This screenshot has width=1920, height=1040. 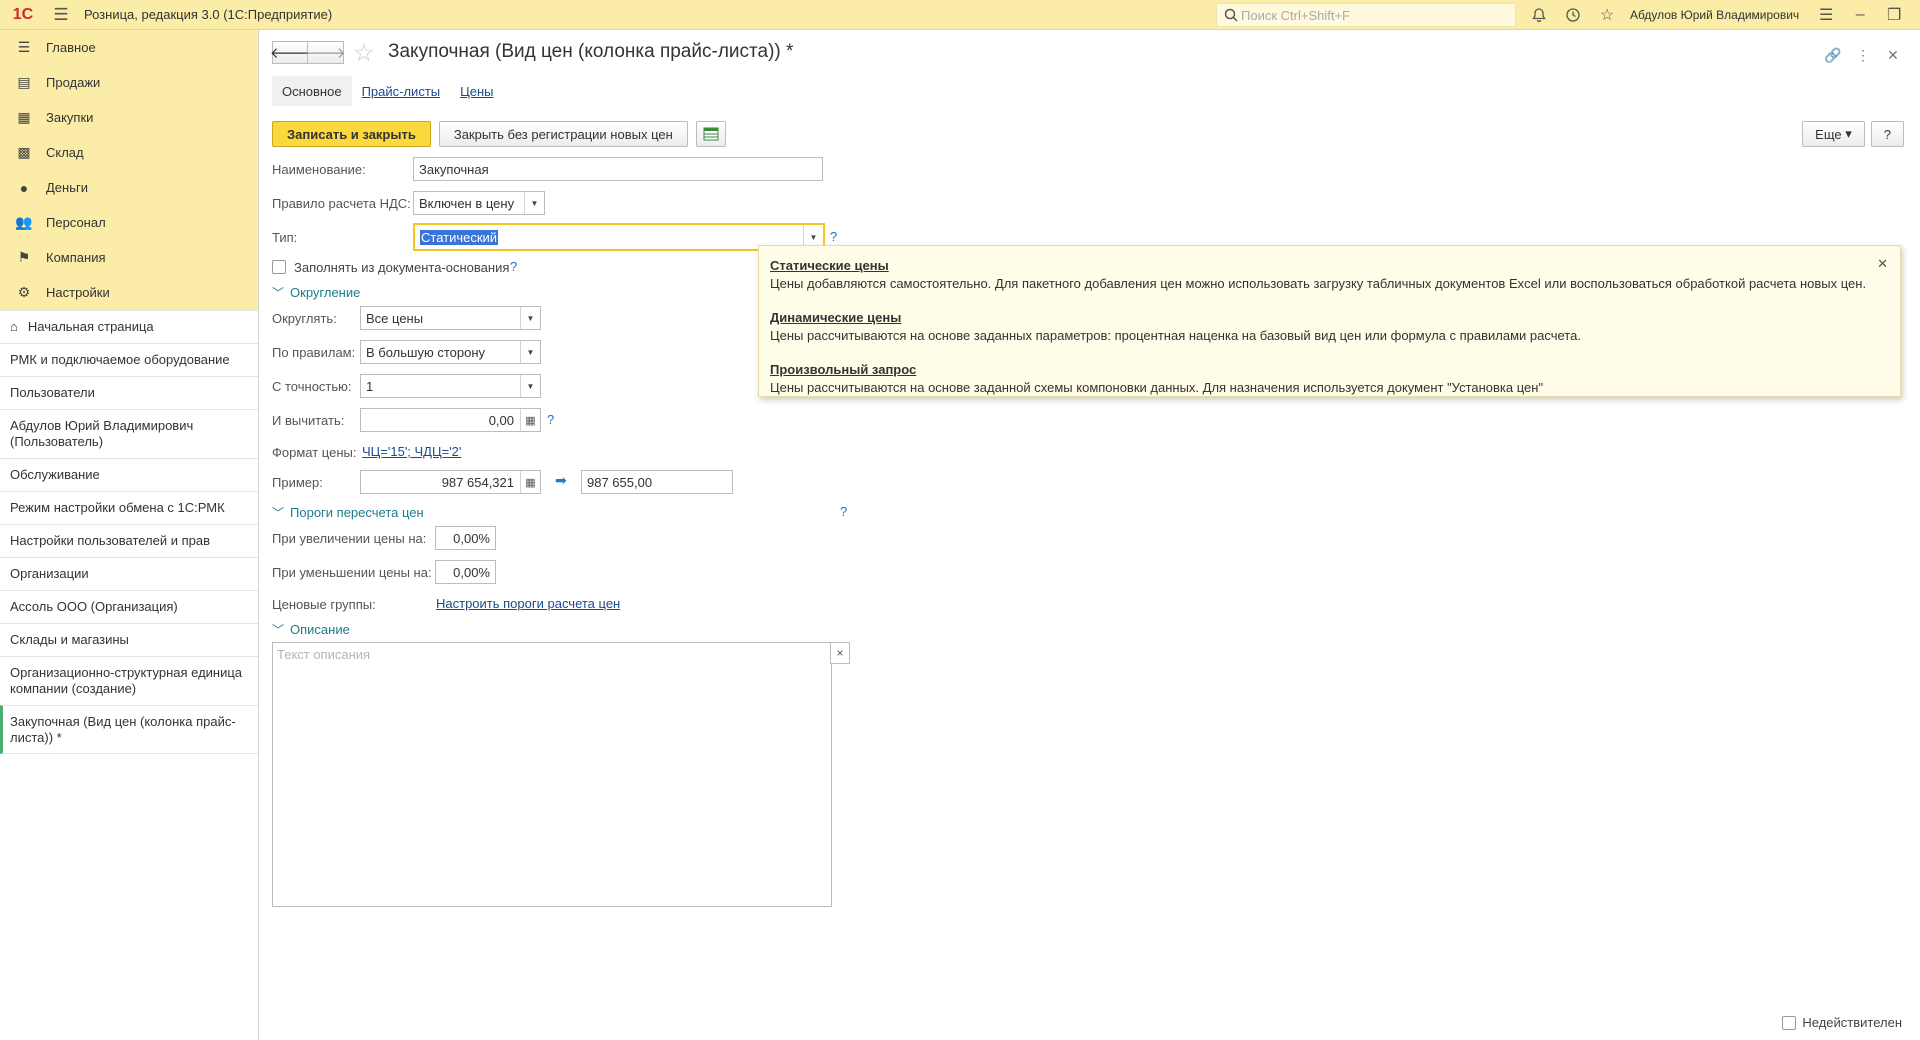 What do you see at coordinates (129, 606) in the screenshot?
I see `open-window-item: Ассоль ООО (Организация)` at bounding box center [129, 606].